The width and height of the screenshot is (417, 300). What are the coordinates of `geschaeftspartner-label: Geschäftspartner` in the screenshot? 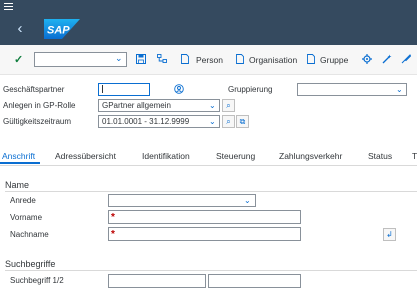 It's located at (34, 89).